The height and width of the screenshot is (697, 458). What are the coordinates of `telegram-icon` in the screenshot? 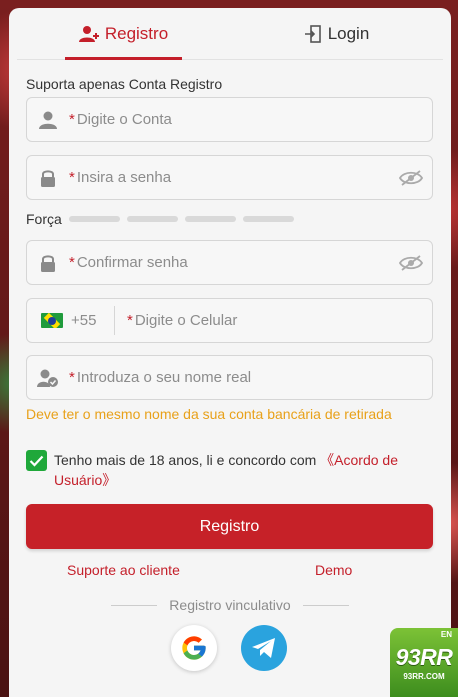 It's located at (263, 648).